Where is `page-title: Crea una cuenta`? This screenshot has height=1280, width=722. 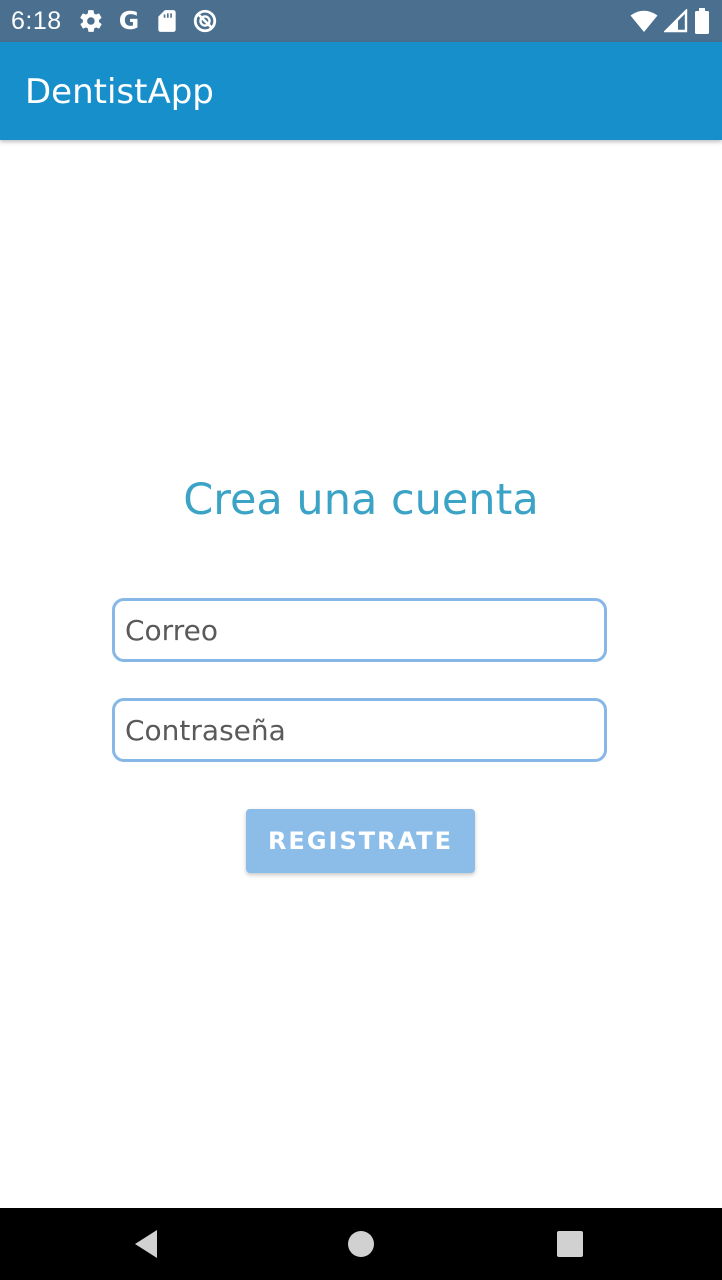
page-title: Crea una cuenta is located at coordinates (361, 500).